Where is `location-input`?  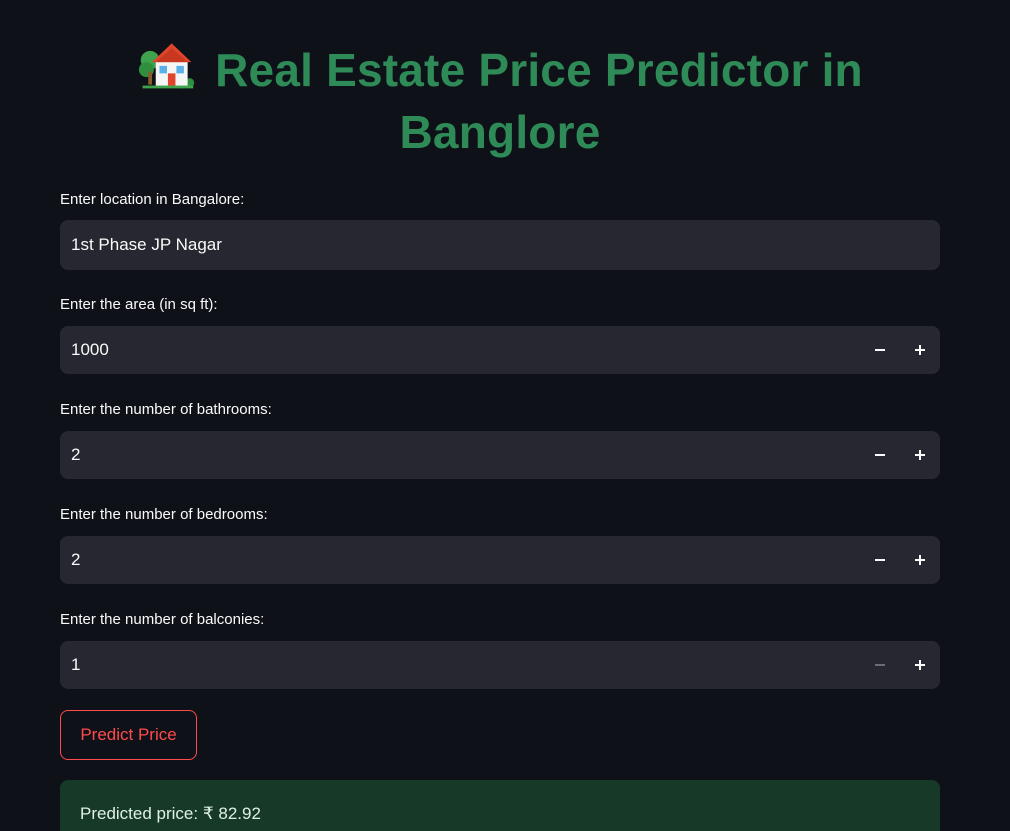
location-input is located at coordinates (500, 245).